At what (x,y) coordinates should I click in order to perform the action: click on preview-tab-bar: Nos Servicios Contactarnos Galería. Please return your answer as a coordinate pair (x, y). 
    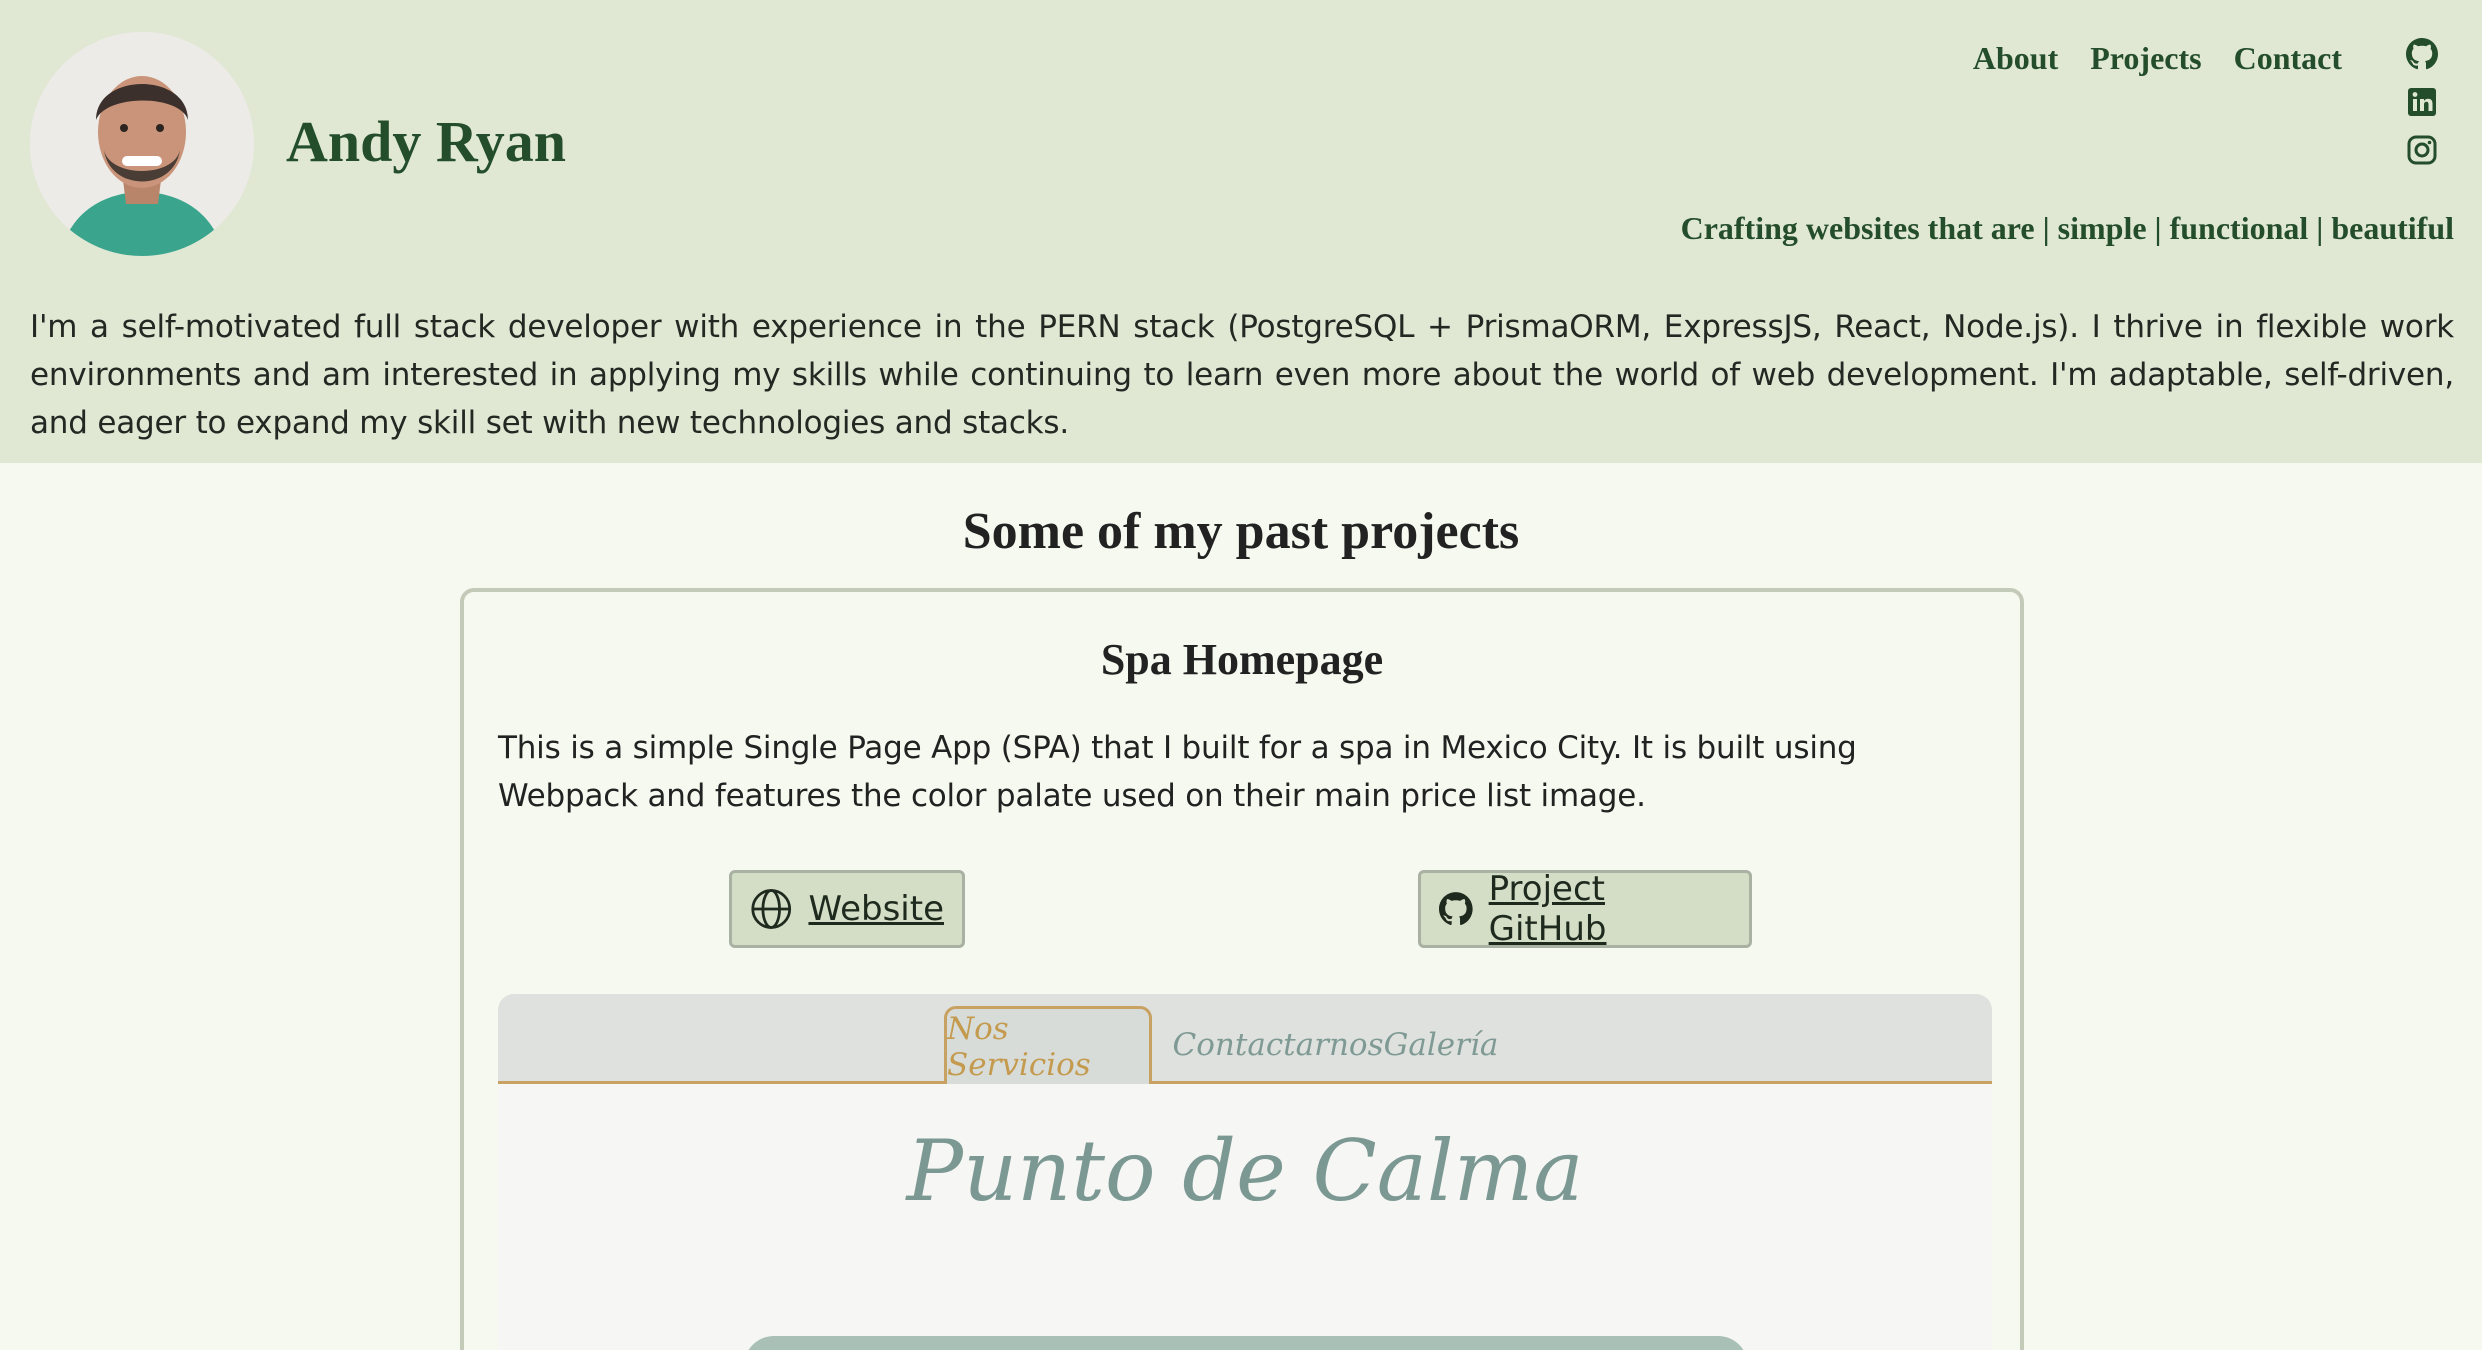
    Looking at the image, I should click on (1245, 1039).